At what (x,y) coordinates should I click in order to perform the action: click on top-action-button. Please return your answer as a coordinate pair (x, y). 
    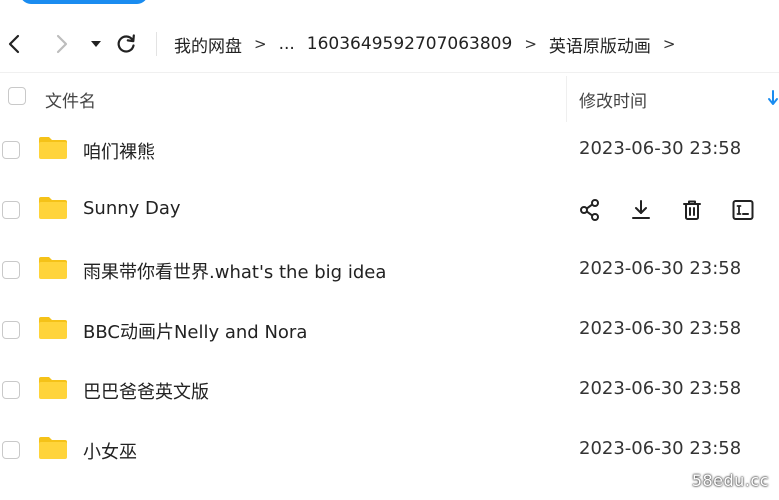
    Looking at the image, I should click on (84, 2).